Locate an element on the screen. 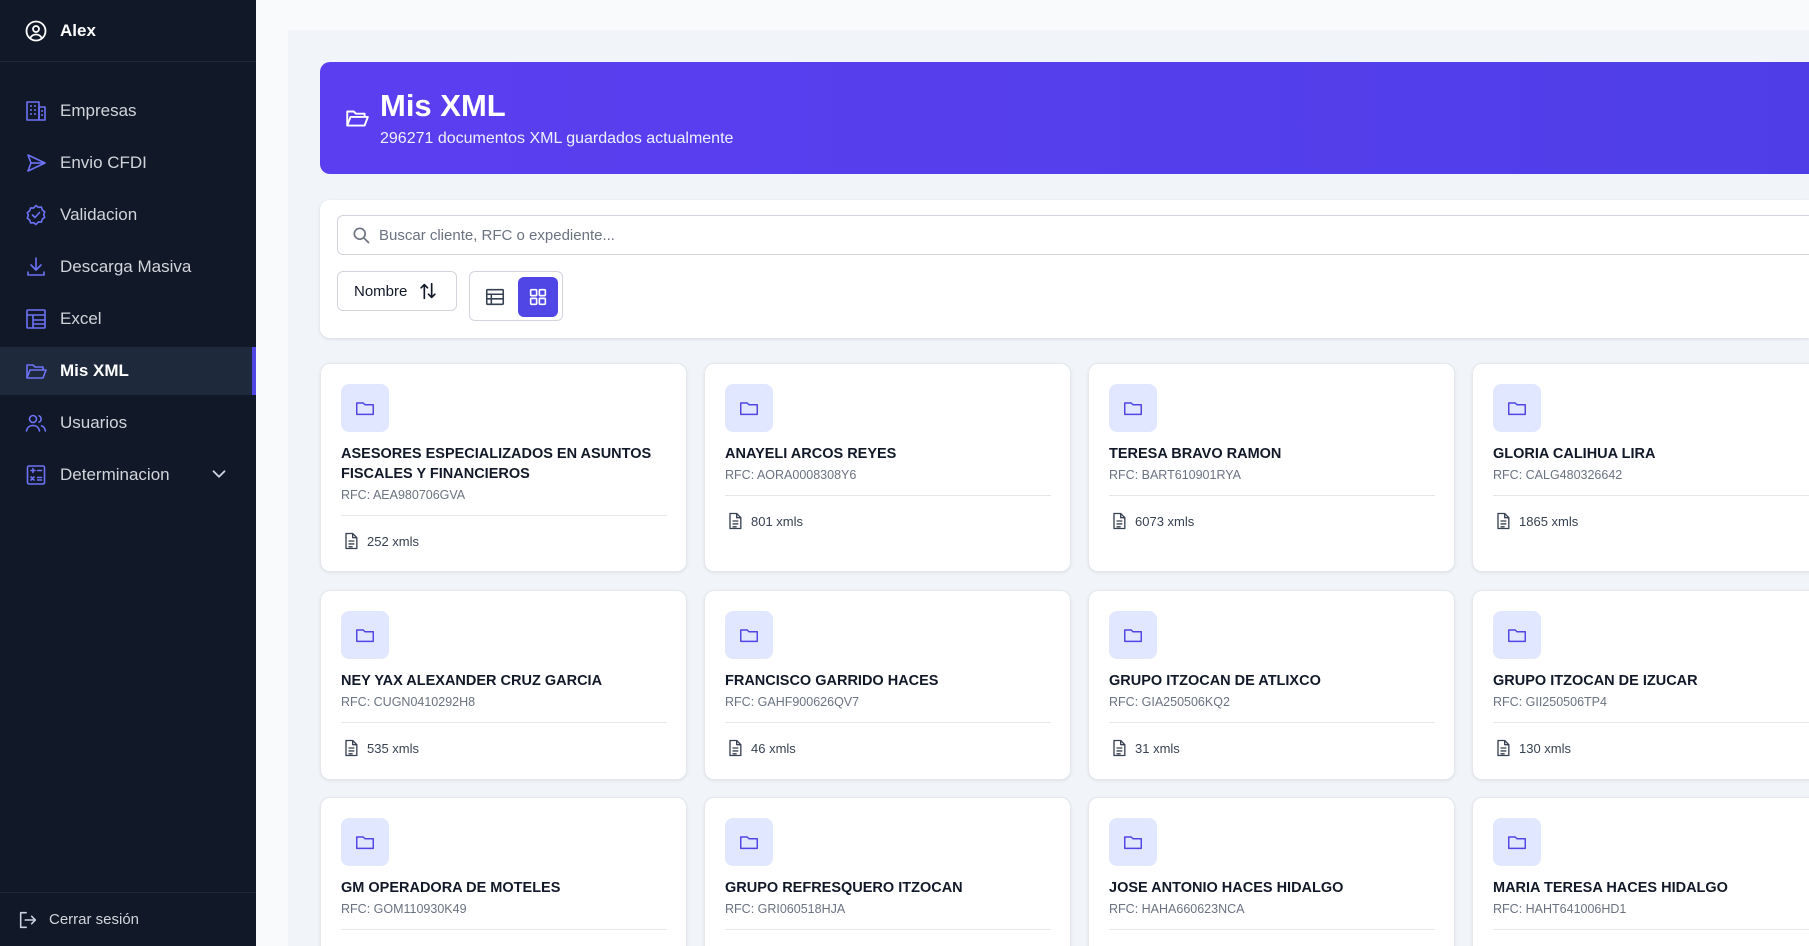 The width and height of the screenshot is (1809, 946). client-rfc: RFC: GII250506TP4 is located at coordinates (1550, 702).